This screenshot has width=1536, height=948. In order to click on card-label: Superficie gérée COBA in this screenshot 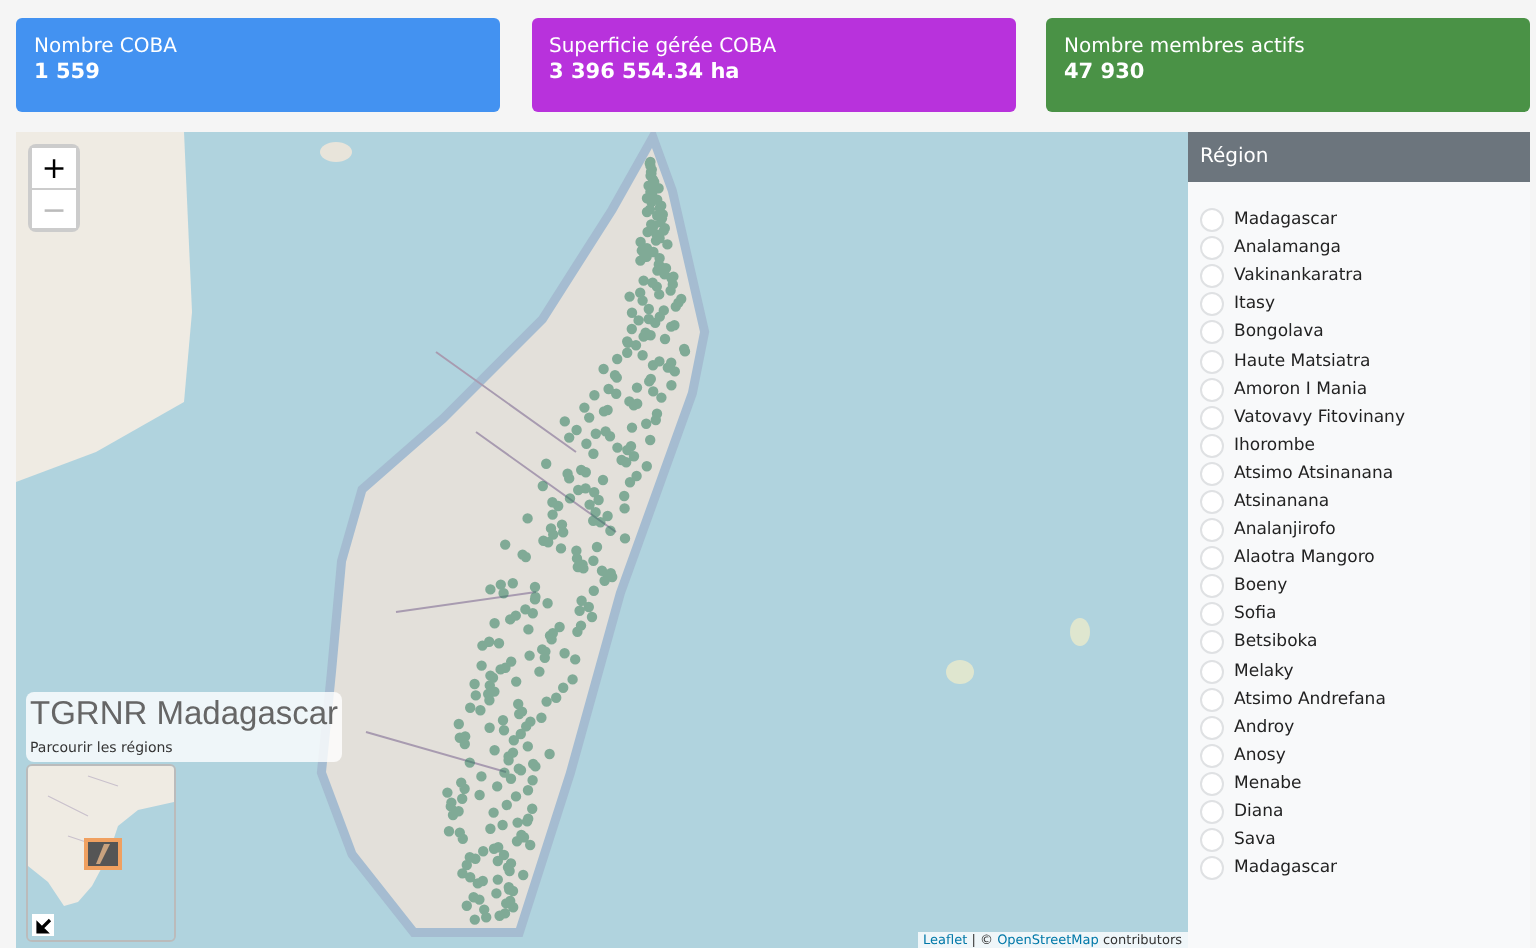, I will do `click(664, 47)`.